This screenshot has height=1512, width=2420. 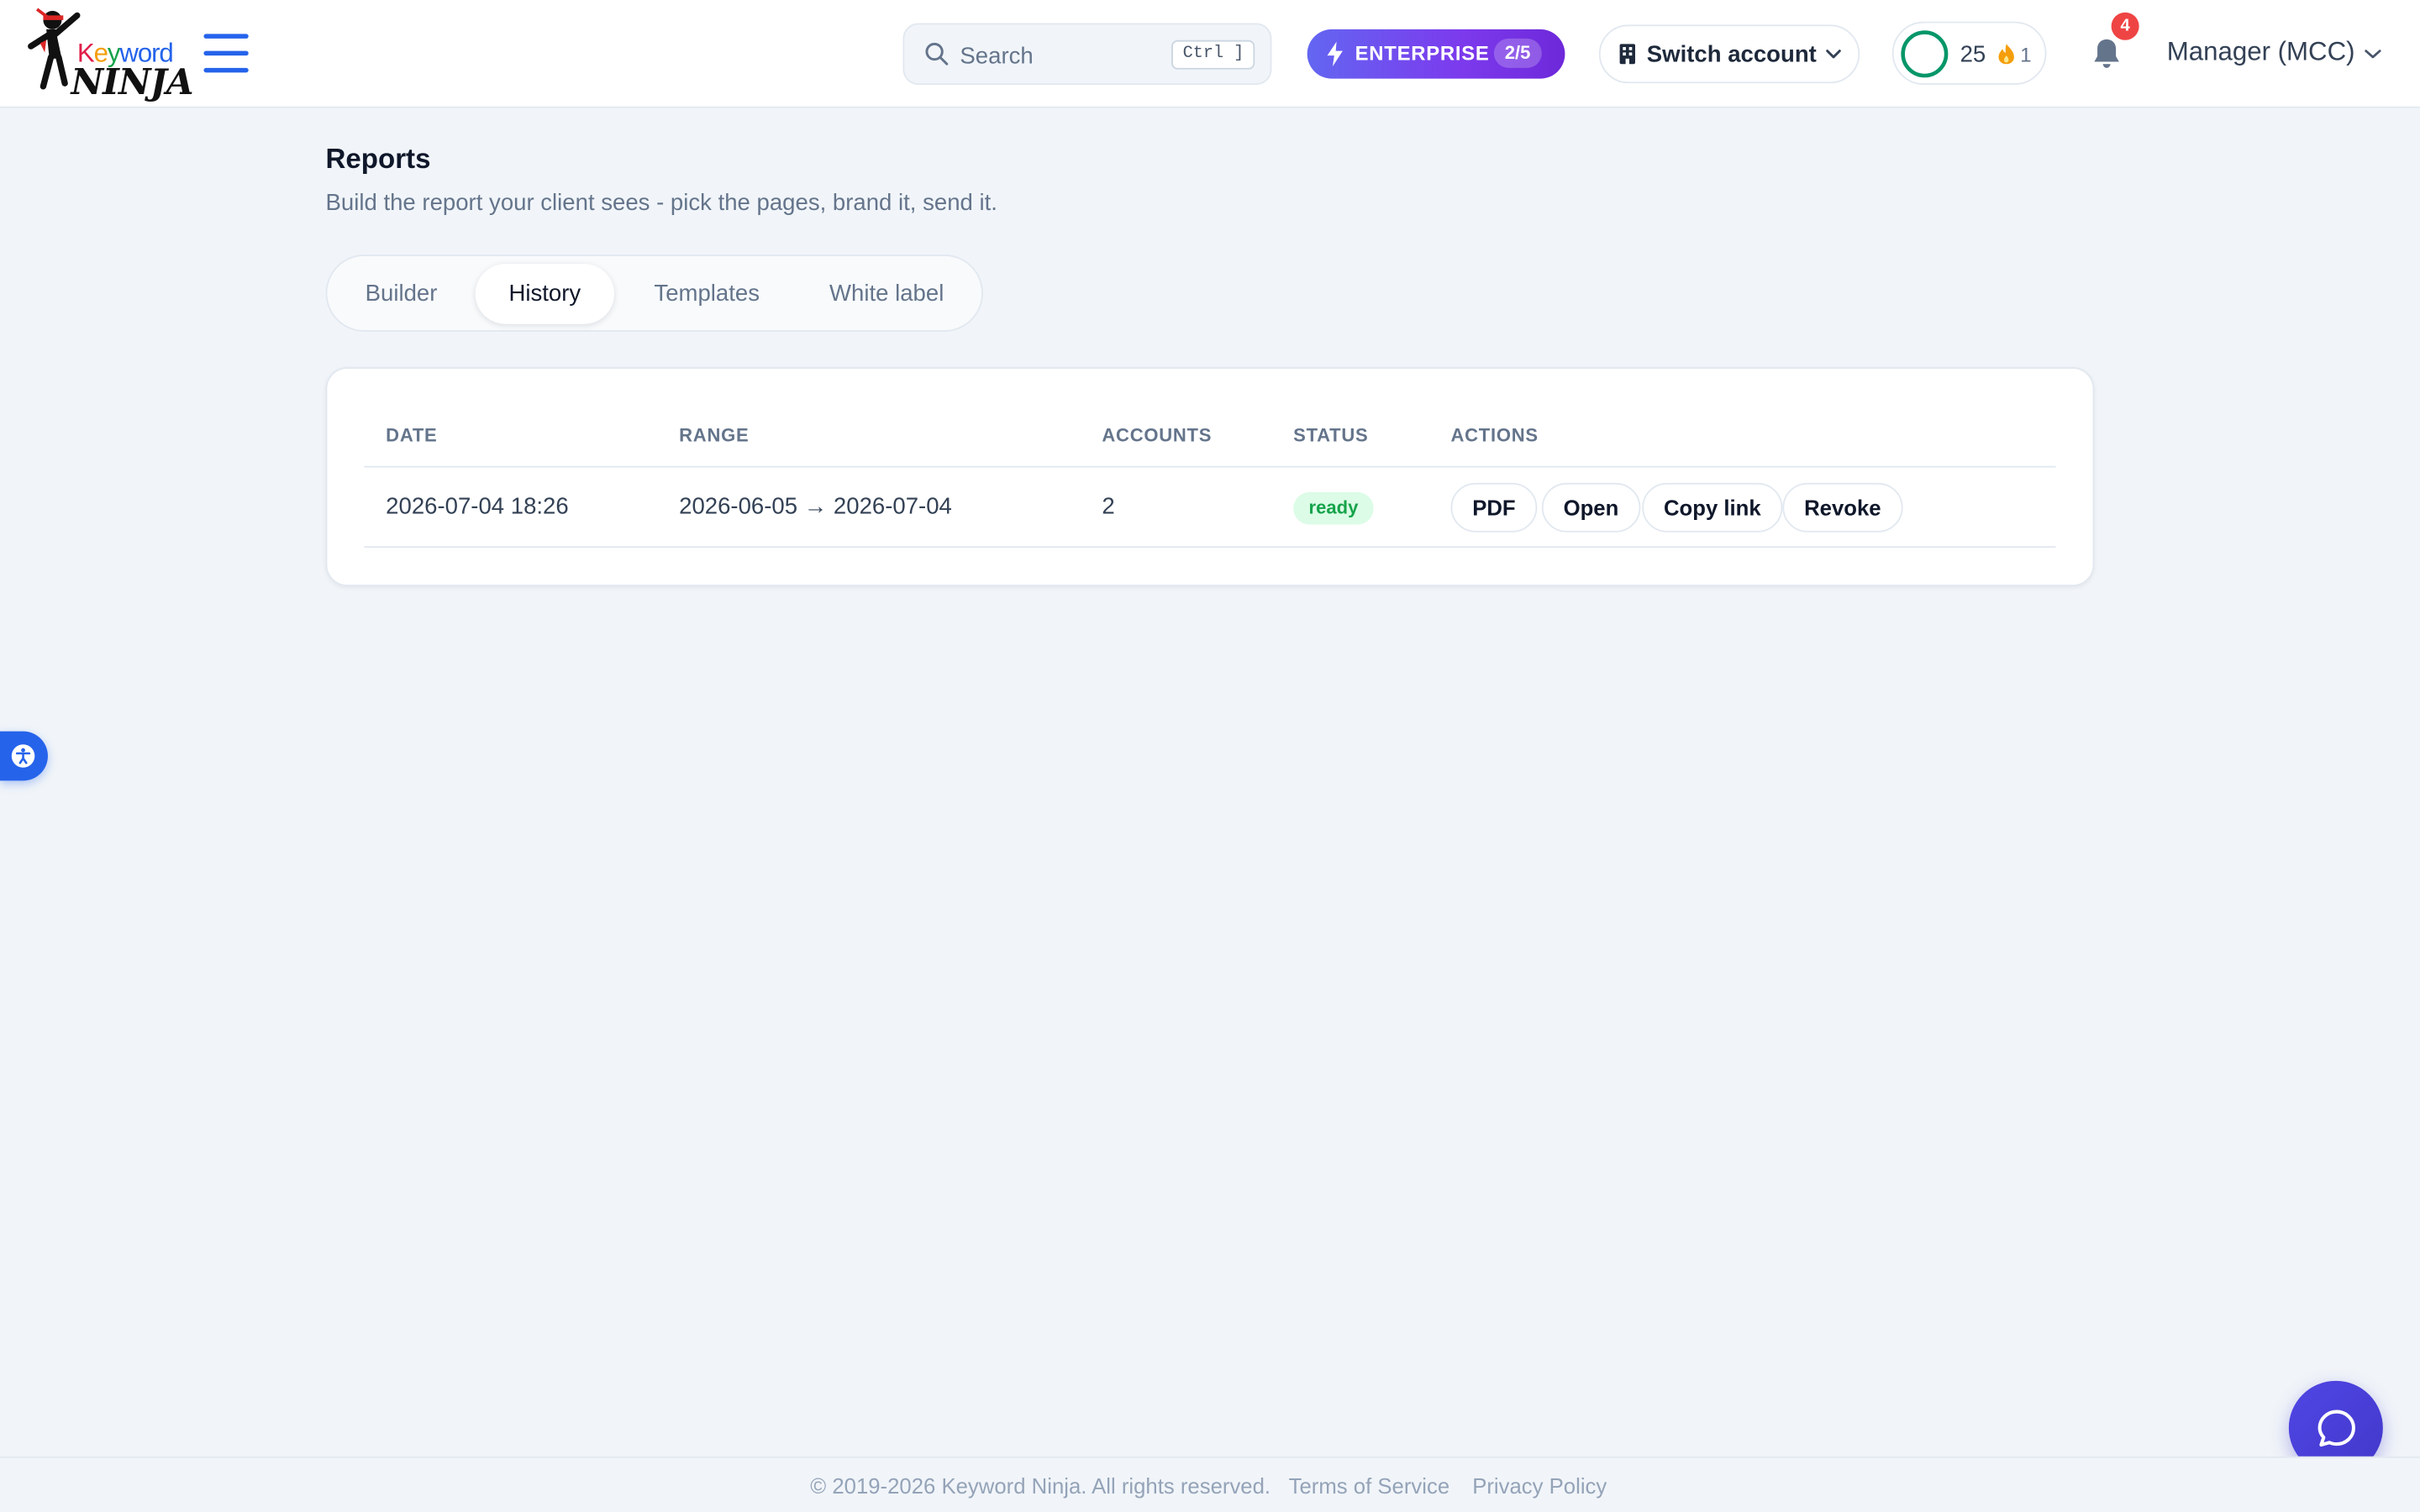 What do you see at coordinates (401, 294) in the screenshot?
I see `tab-builder: Builder` at bounding box center [401, 294].